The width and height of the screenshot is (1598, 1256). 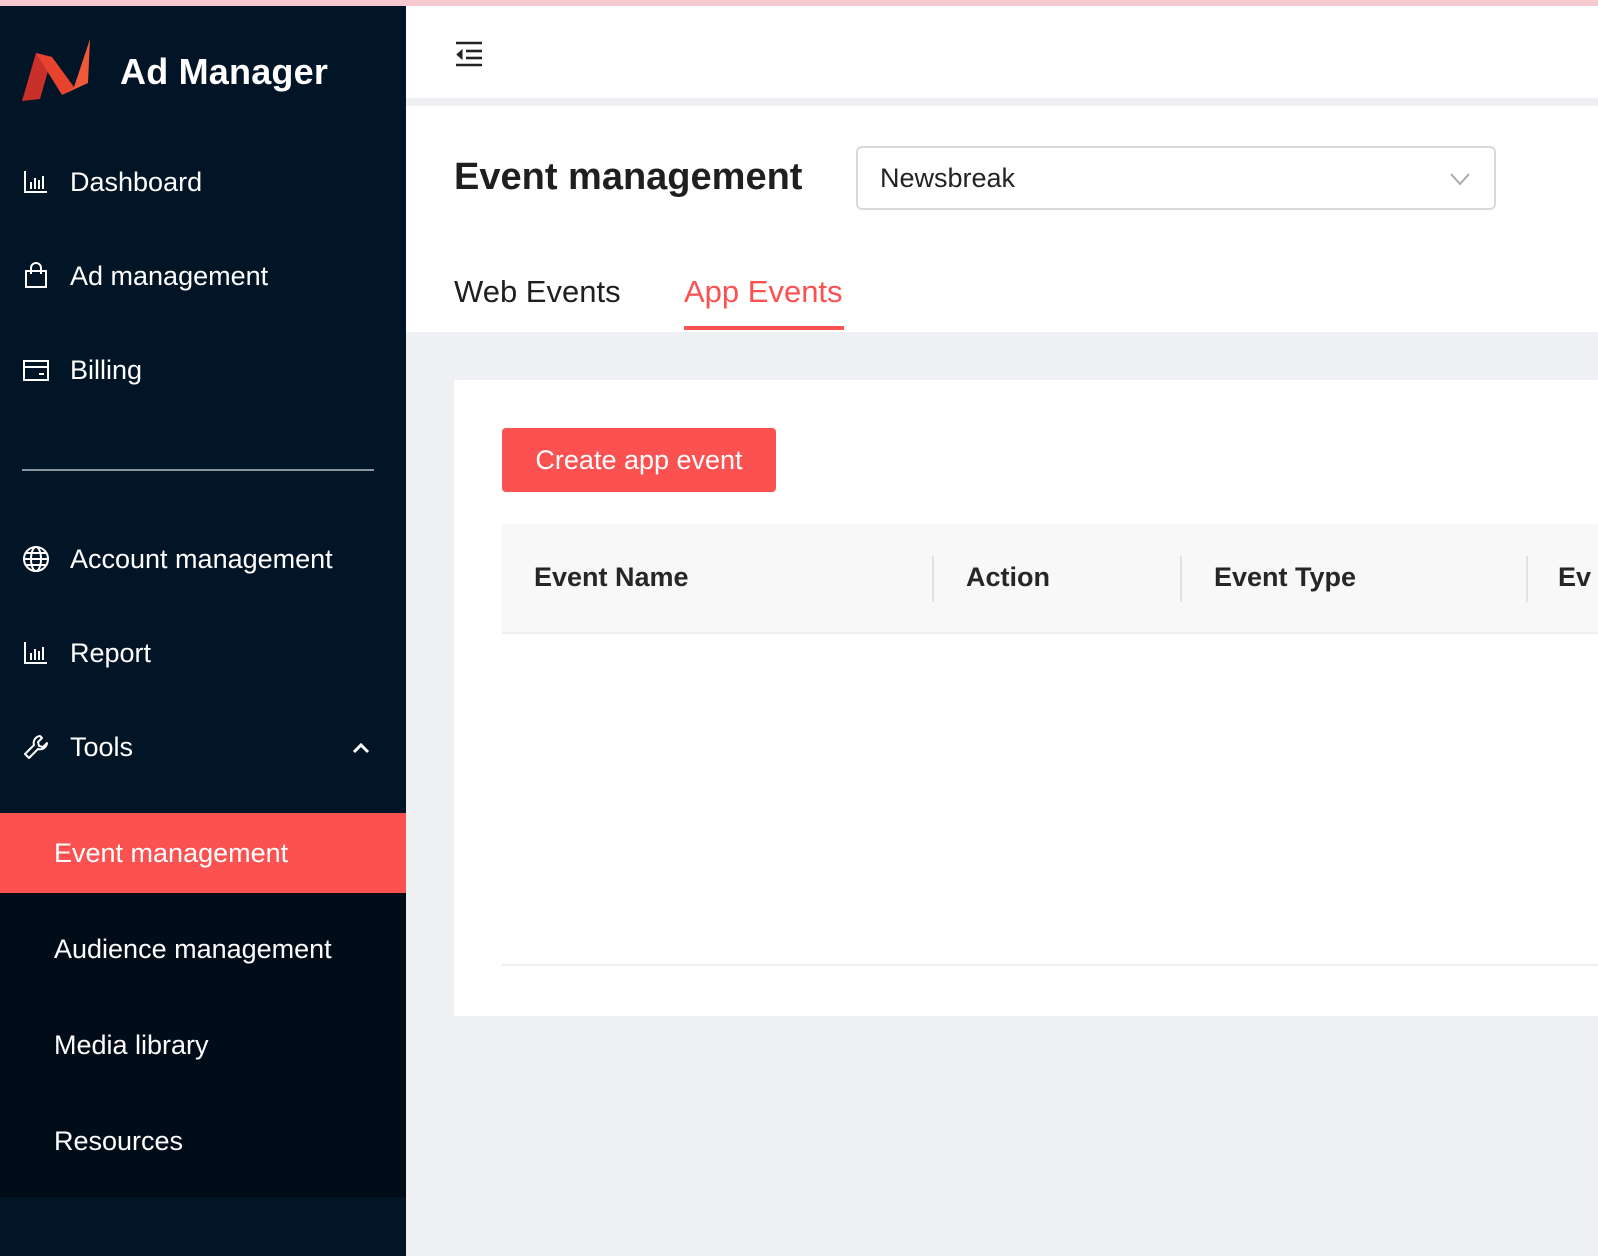 What do you see at coordinates (111, 652) in the screenshot?
I see `sidebar-item-label: Report` at bounding box center [111, 652].